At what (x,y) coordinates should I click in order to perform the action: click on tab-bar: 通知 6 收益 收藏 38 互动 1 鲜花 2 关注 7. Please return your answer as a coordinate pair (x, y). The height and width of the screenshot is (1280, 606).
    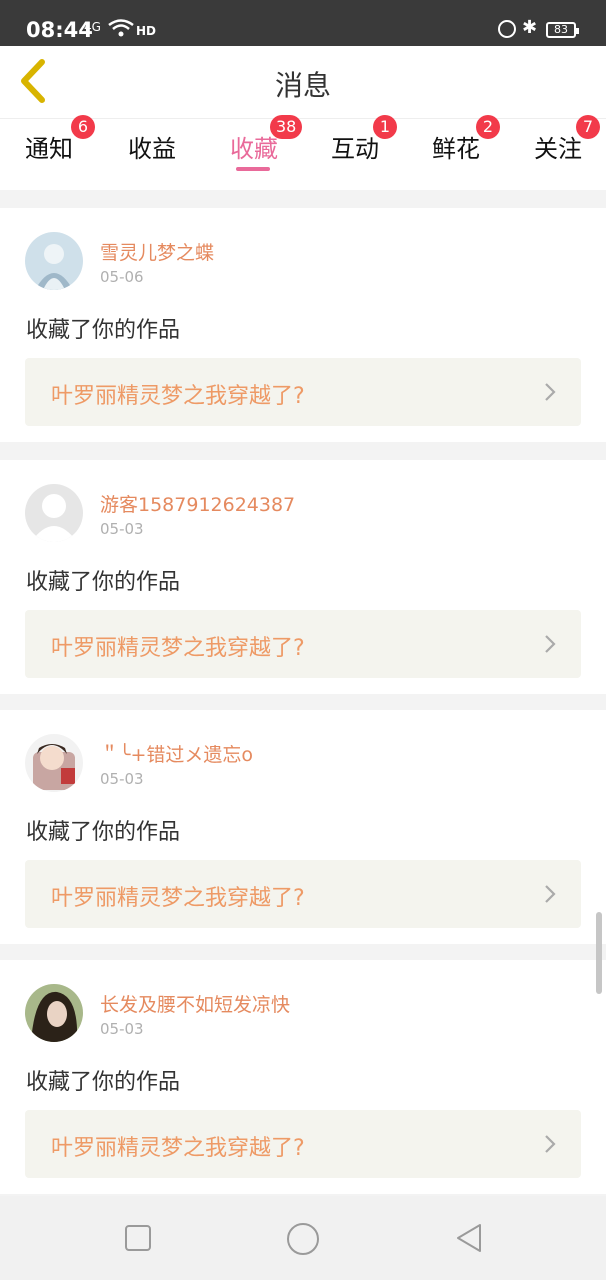
    Looking at the image, I should click on (303, 152).